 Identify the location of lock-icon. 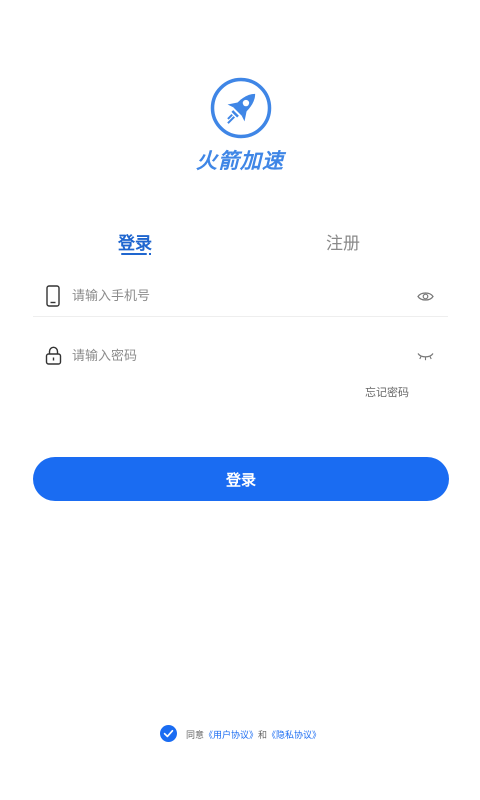
(53, 355).